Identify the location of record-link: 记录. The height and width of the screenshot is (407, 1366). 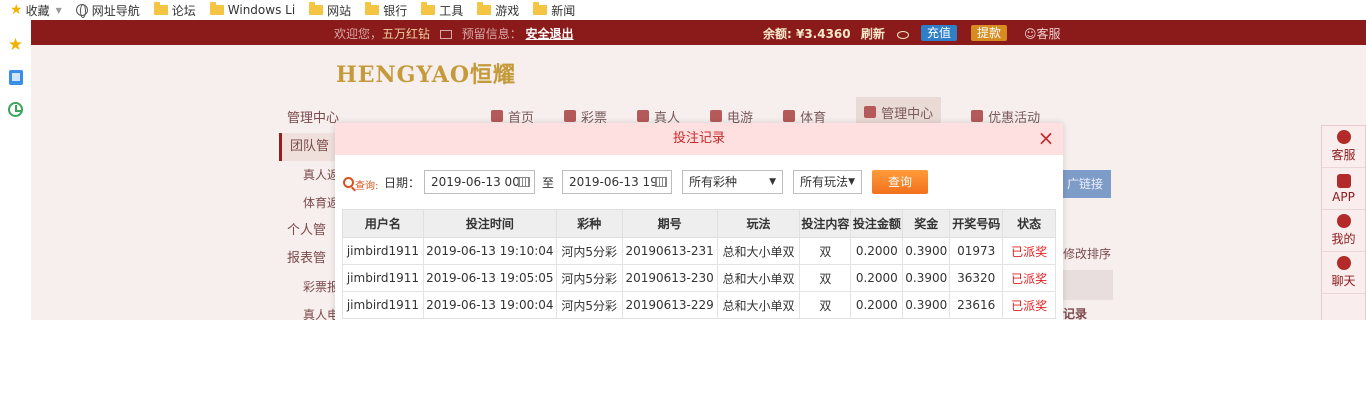
(1075, 312).